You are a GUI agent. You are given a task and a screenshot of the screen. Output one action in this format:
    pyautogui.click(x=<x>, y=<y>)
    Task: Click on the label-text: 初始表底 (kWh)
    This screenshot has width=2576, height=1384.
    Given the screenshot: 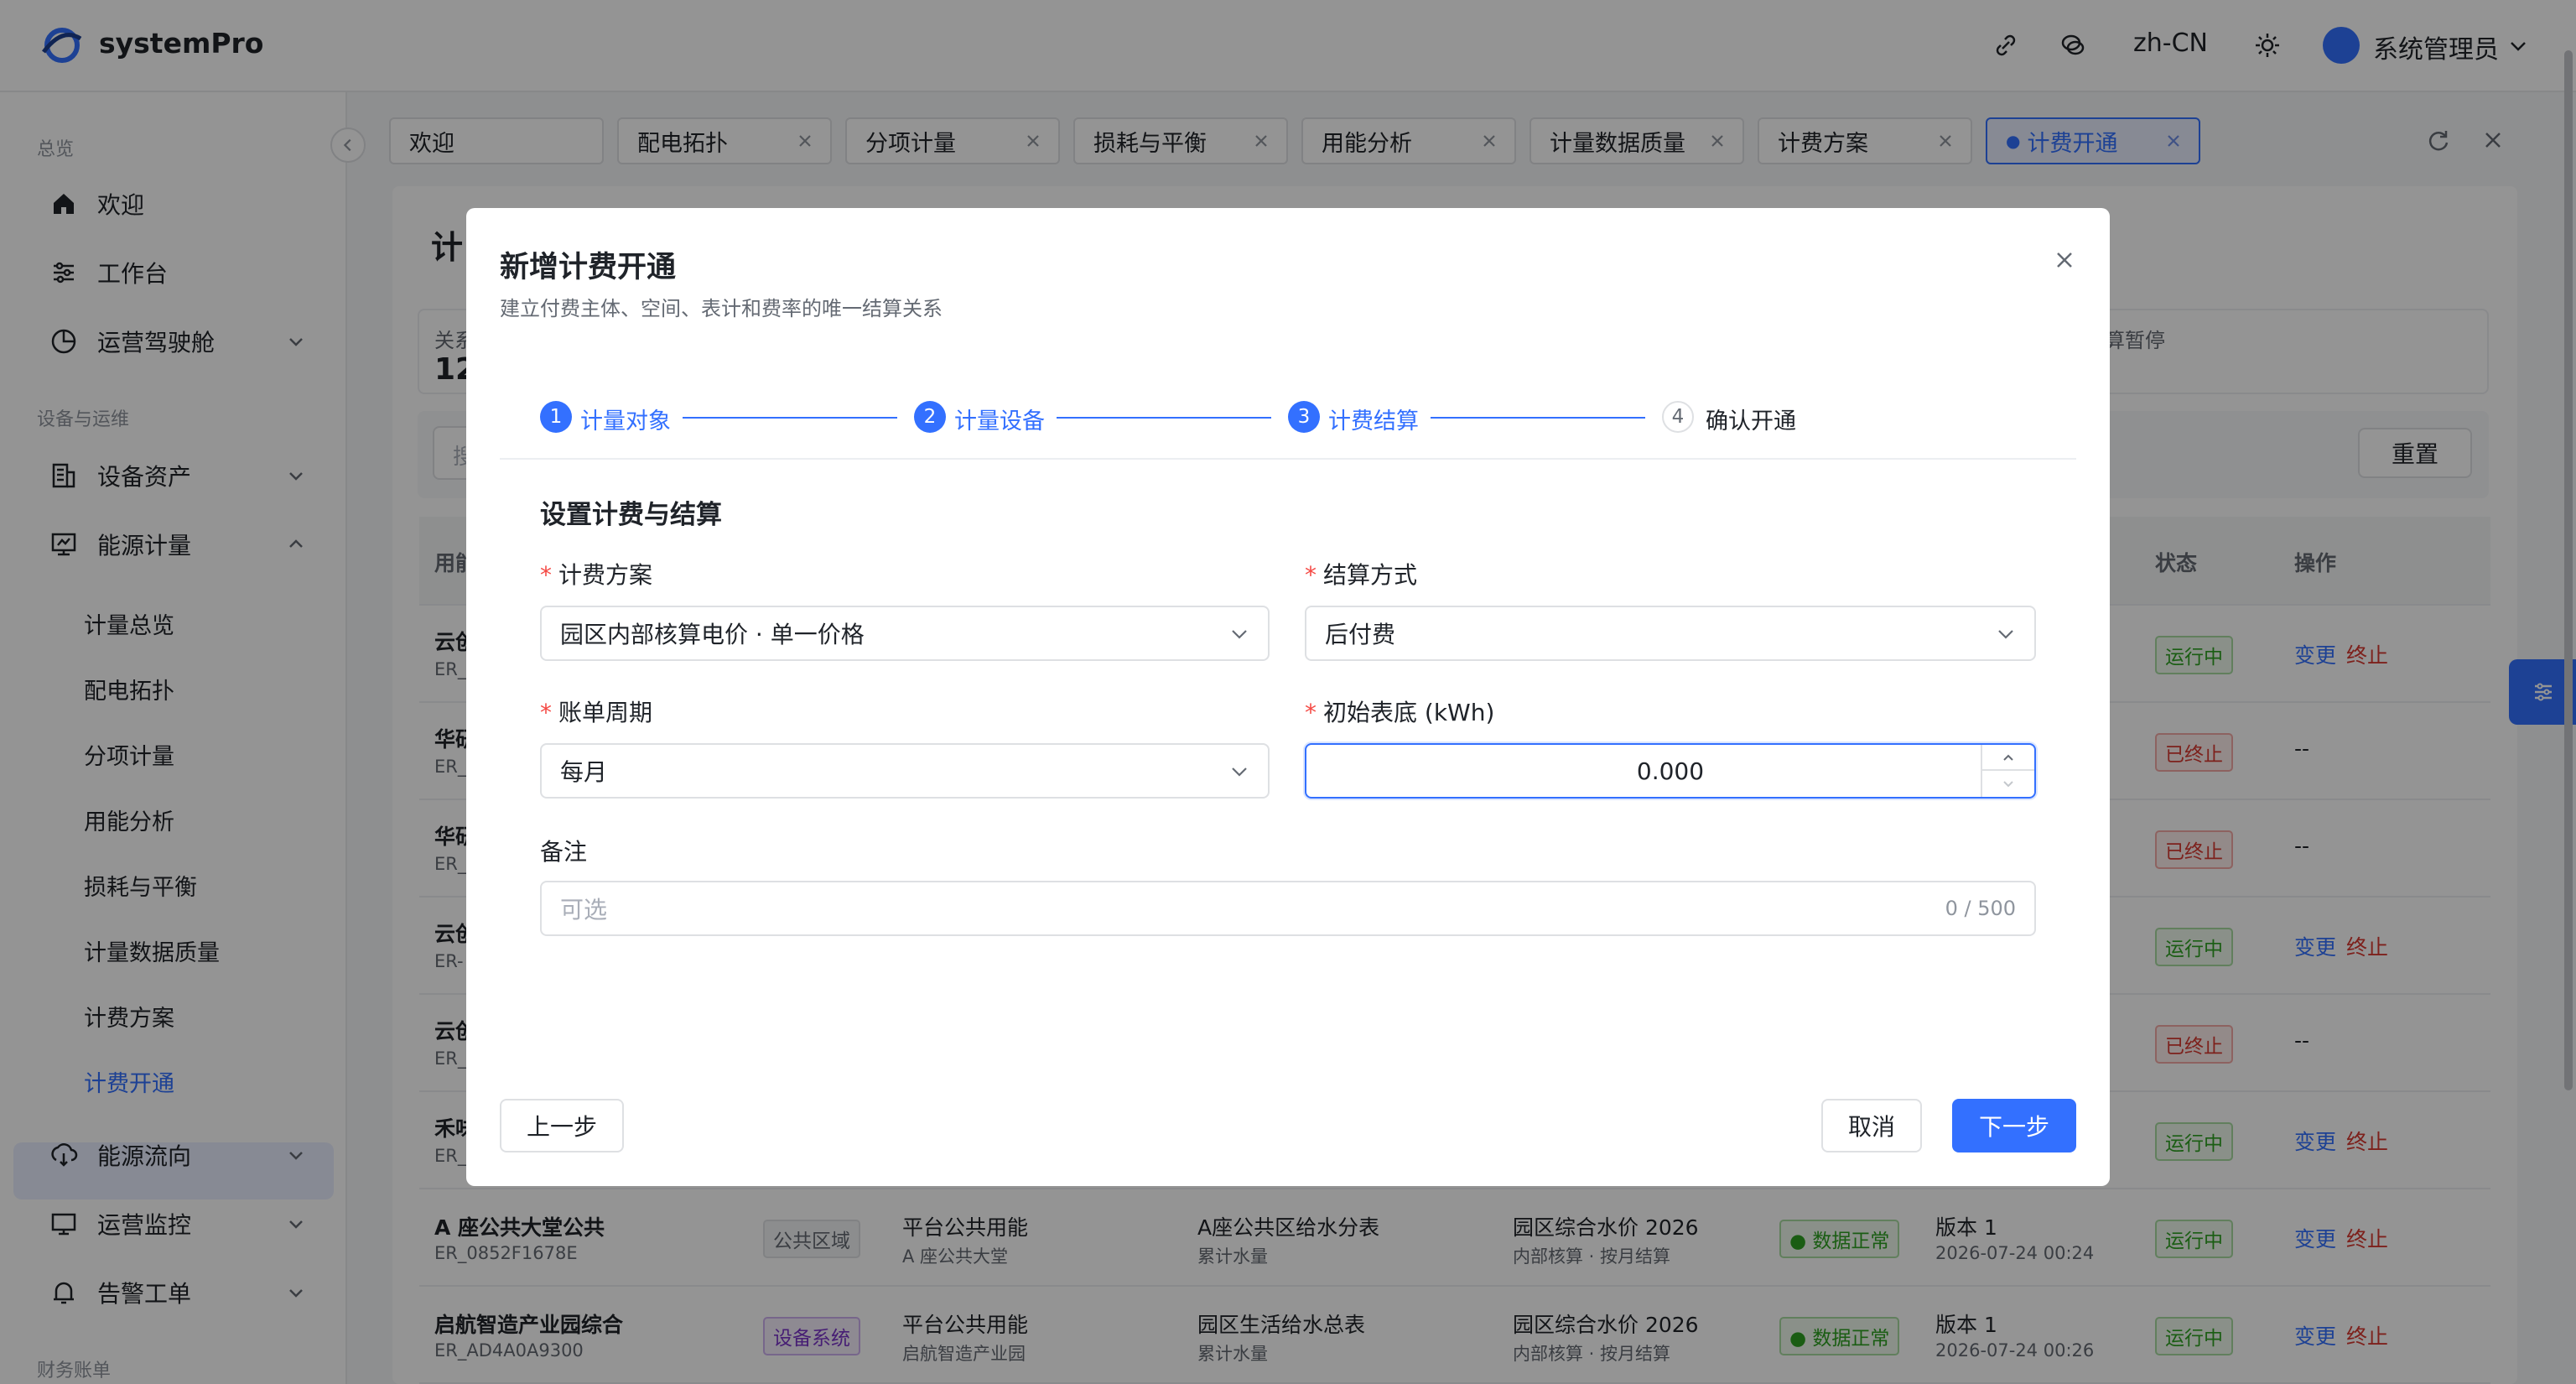 What is the action you would take?
    pyautogui.click(x=1409, y=712)
    